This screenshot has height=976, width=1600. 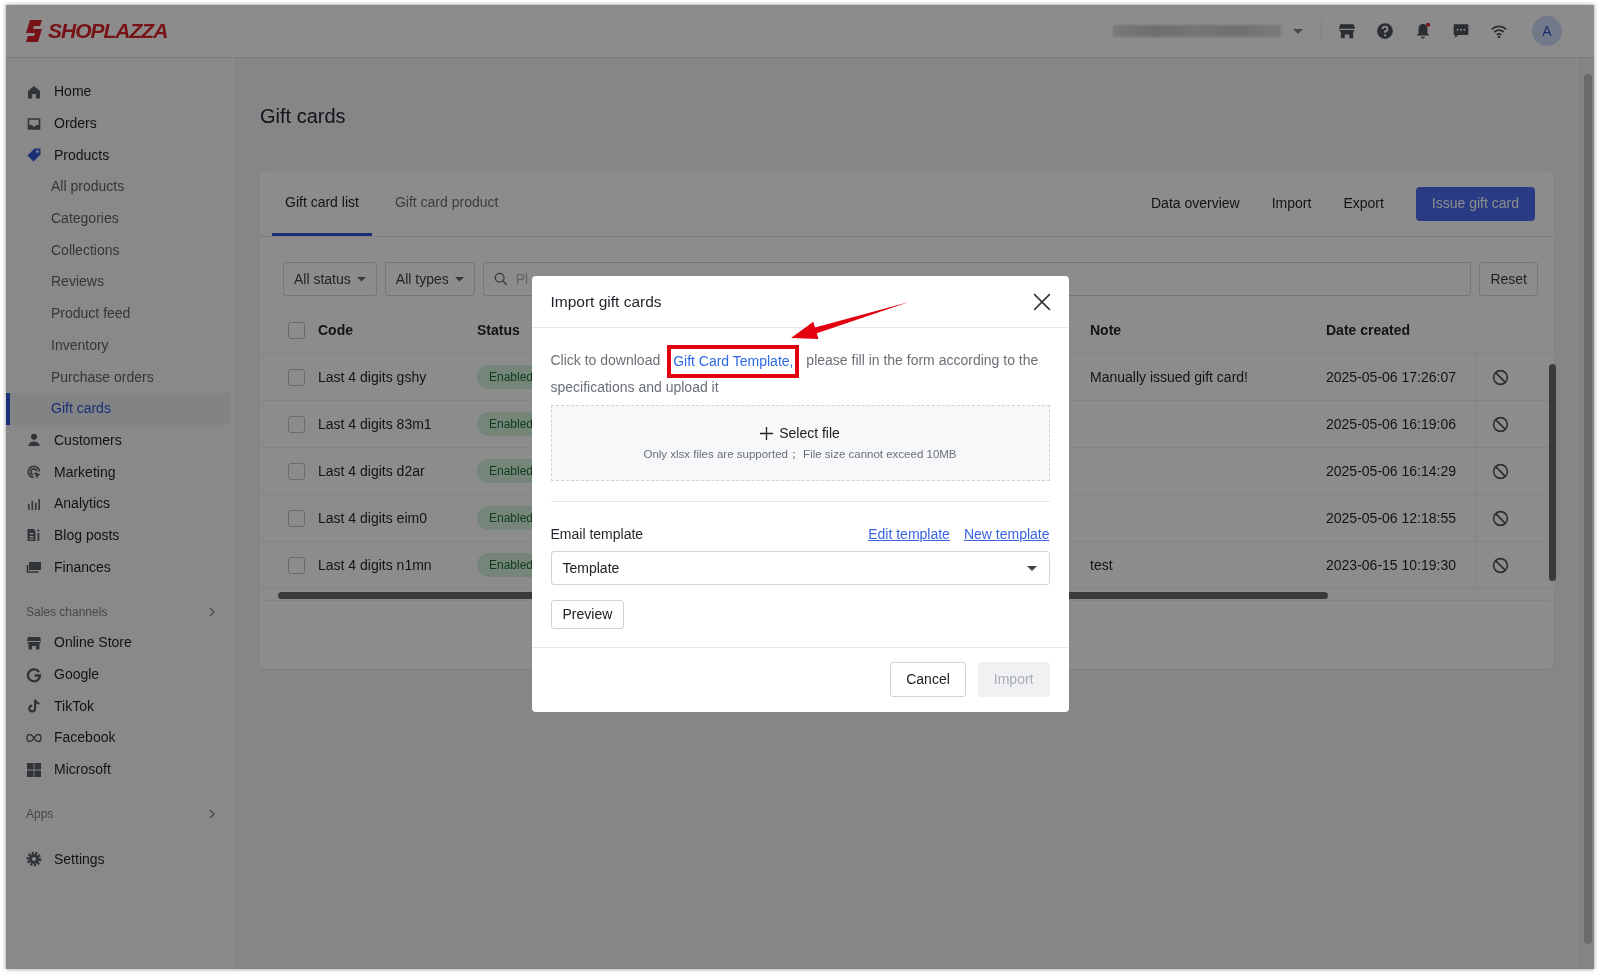 What do you see at coordinates (34, 31) in the screenshot?
I see `logo-icon` at bounding box center [34, 31].